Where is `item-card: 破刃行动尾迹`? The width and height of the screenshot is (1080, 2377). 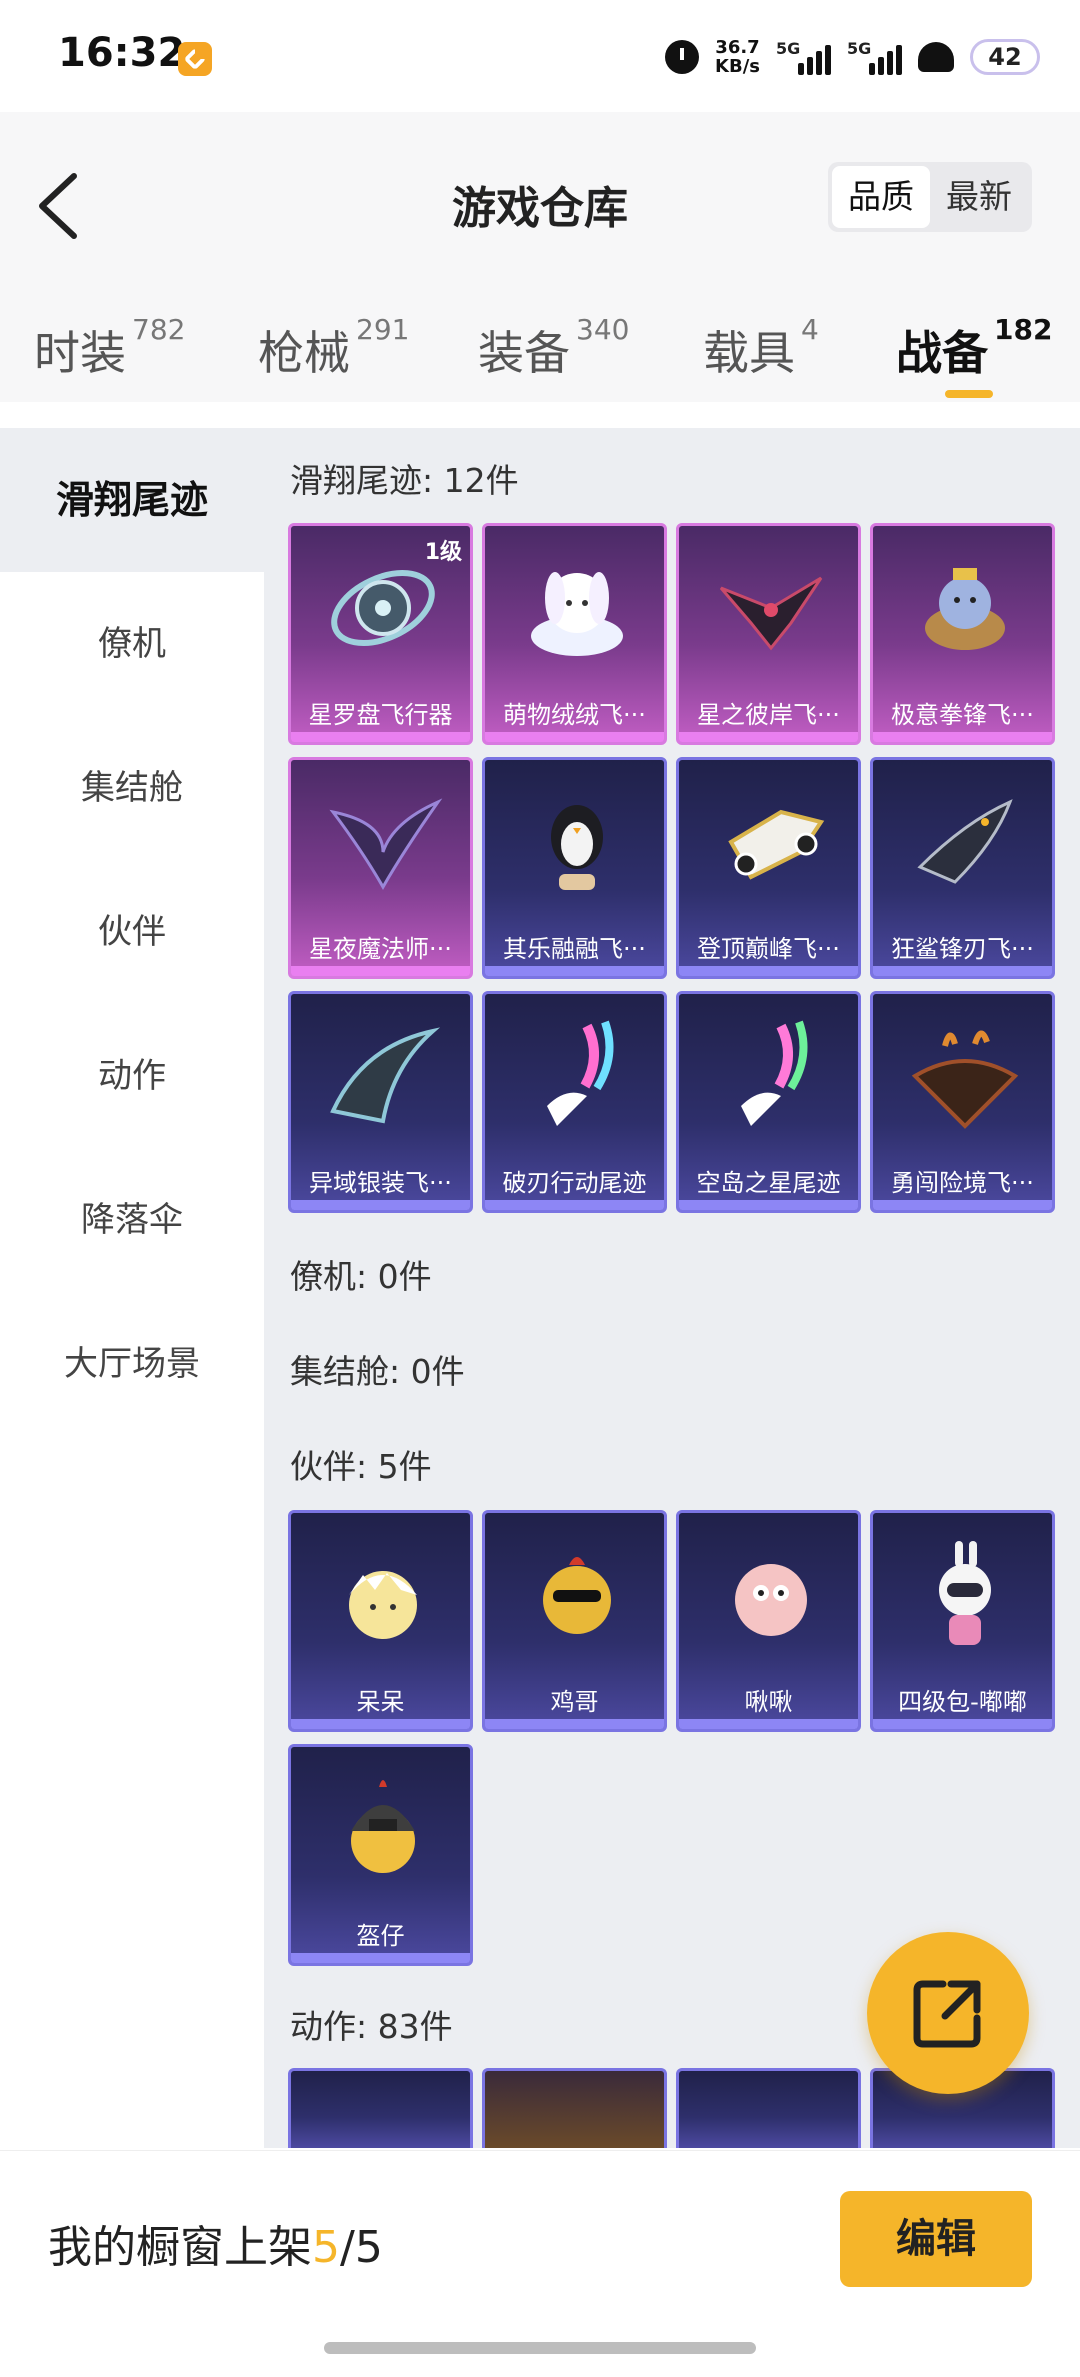
item-card: 破刃行动尾迹 is located at coordinates (574, 1102).